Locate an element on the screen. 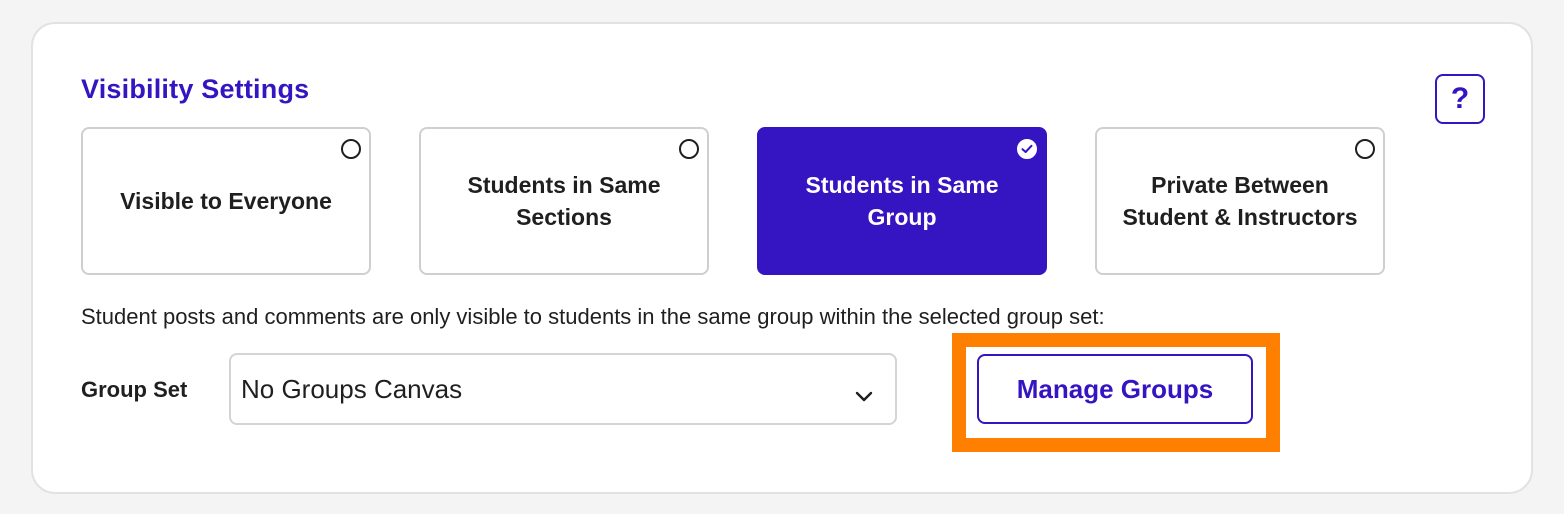  group-set-label: Group Set is located at coordinates (134, 389).